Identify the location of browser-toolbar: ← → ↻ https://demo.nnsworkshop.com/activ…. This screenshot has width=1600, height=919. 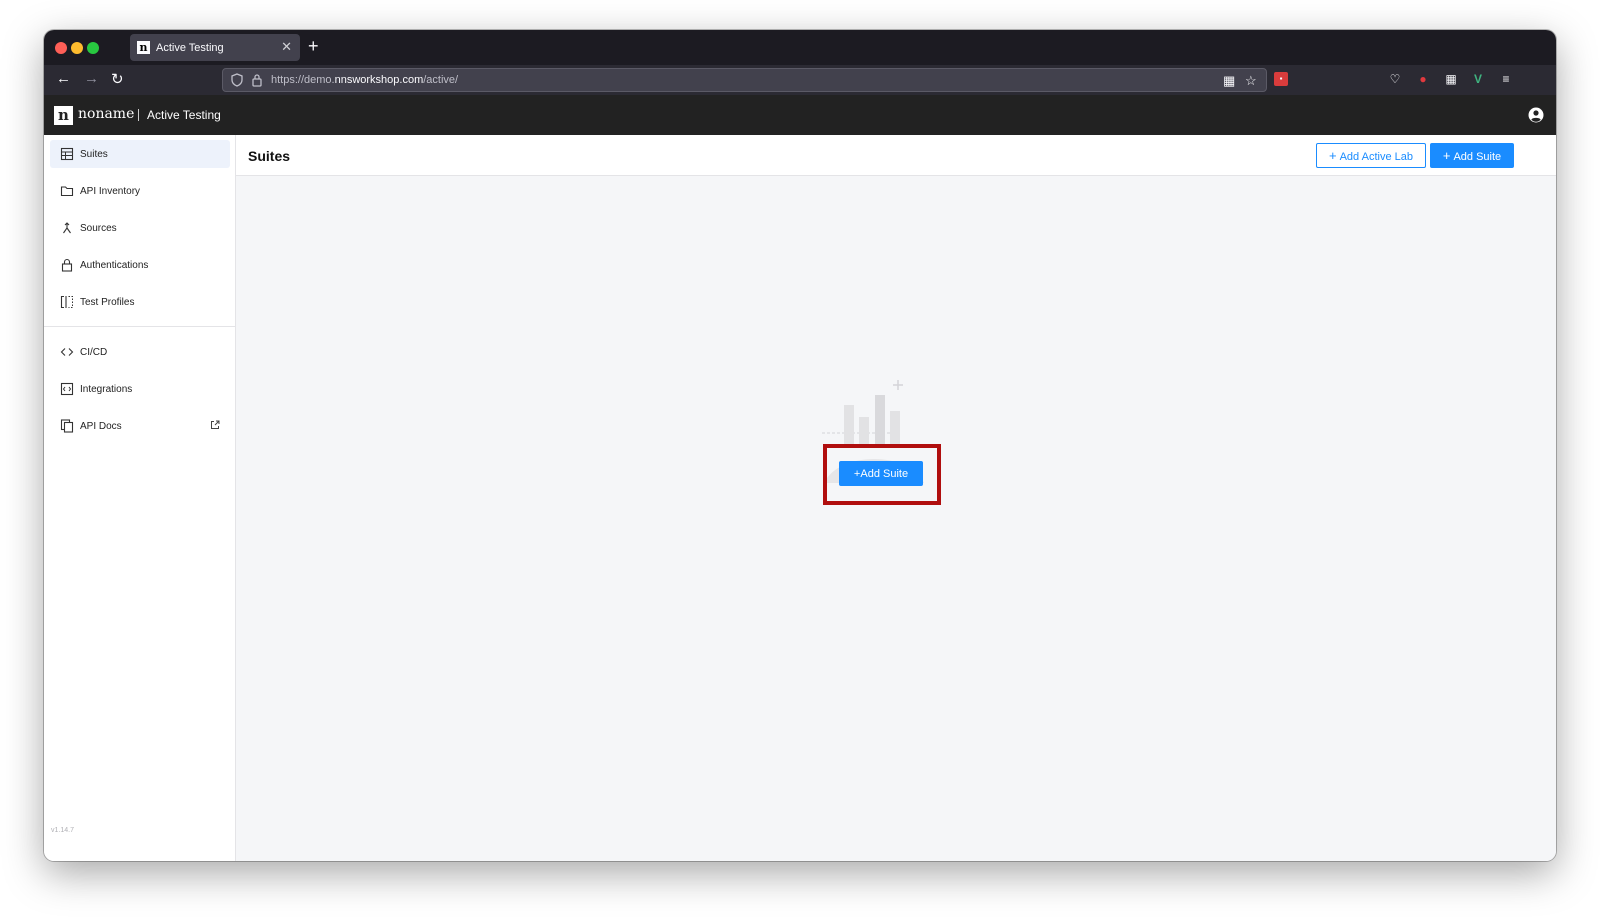
(800, 80).